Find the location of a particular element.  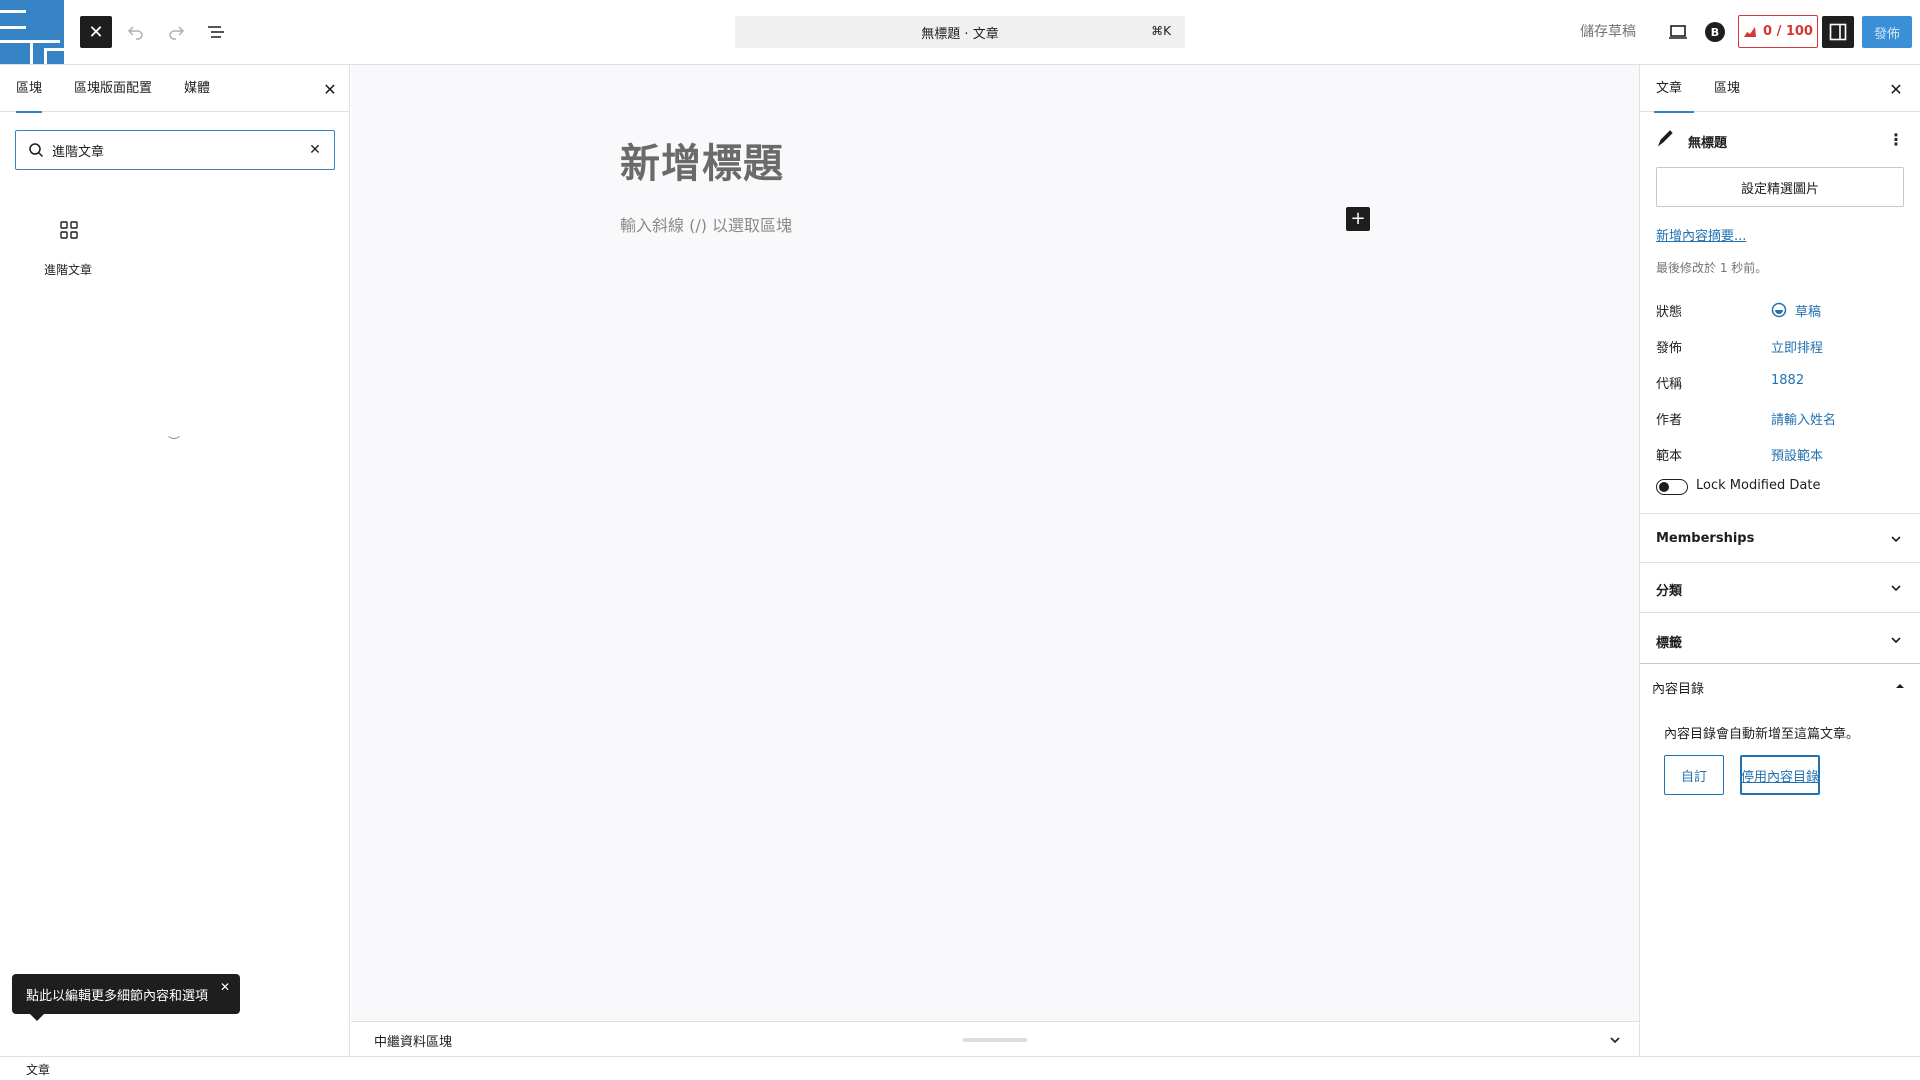

author-row: 作者 請輸入姓名 is located at coordinates (1781, 418).